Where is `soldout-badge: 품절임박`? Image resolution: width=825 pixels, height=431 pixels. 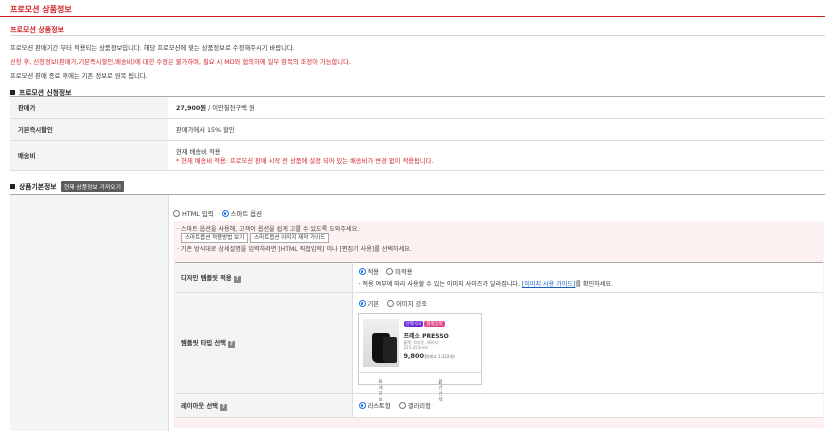 soldout-badge: 품절임박 is located at coordinates (434, 324).